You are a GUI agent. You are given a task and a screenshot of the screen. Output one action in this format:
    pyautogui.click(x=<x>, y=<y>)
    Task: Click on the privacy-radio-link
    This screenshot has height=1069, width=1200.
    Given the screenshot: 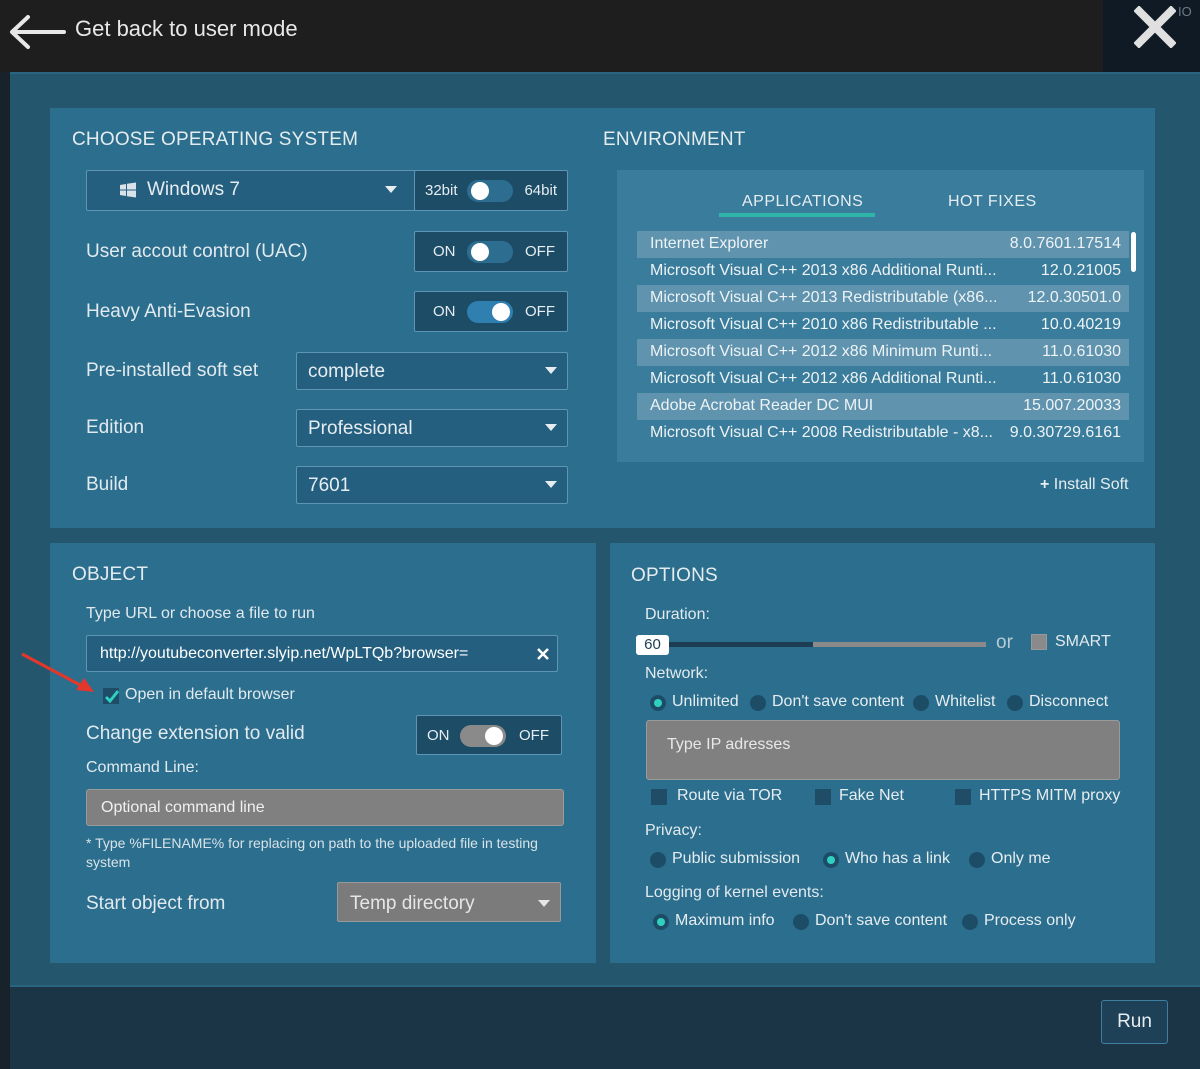 What is the action you would take?
    pyautogui.click(x=831, y=860)
    